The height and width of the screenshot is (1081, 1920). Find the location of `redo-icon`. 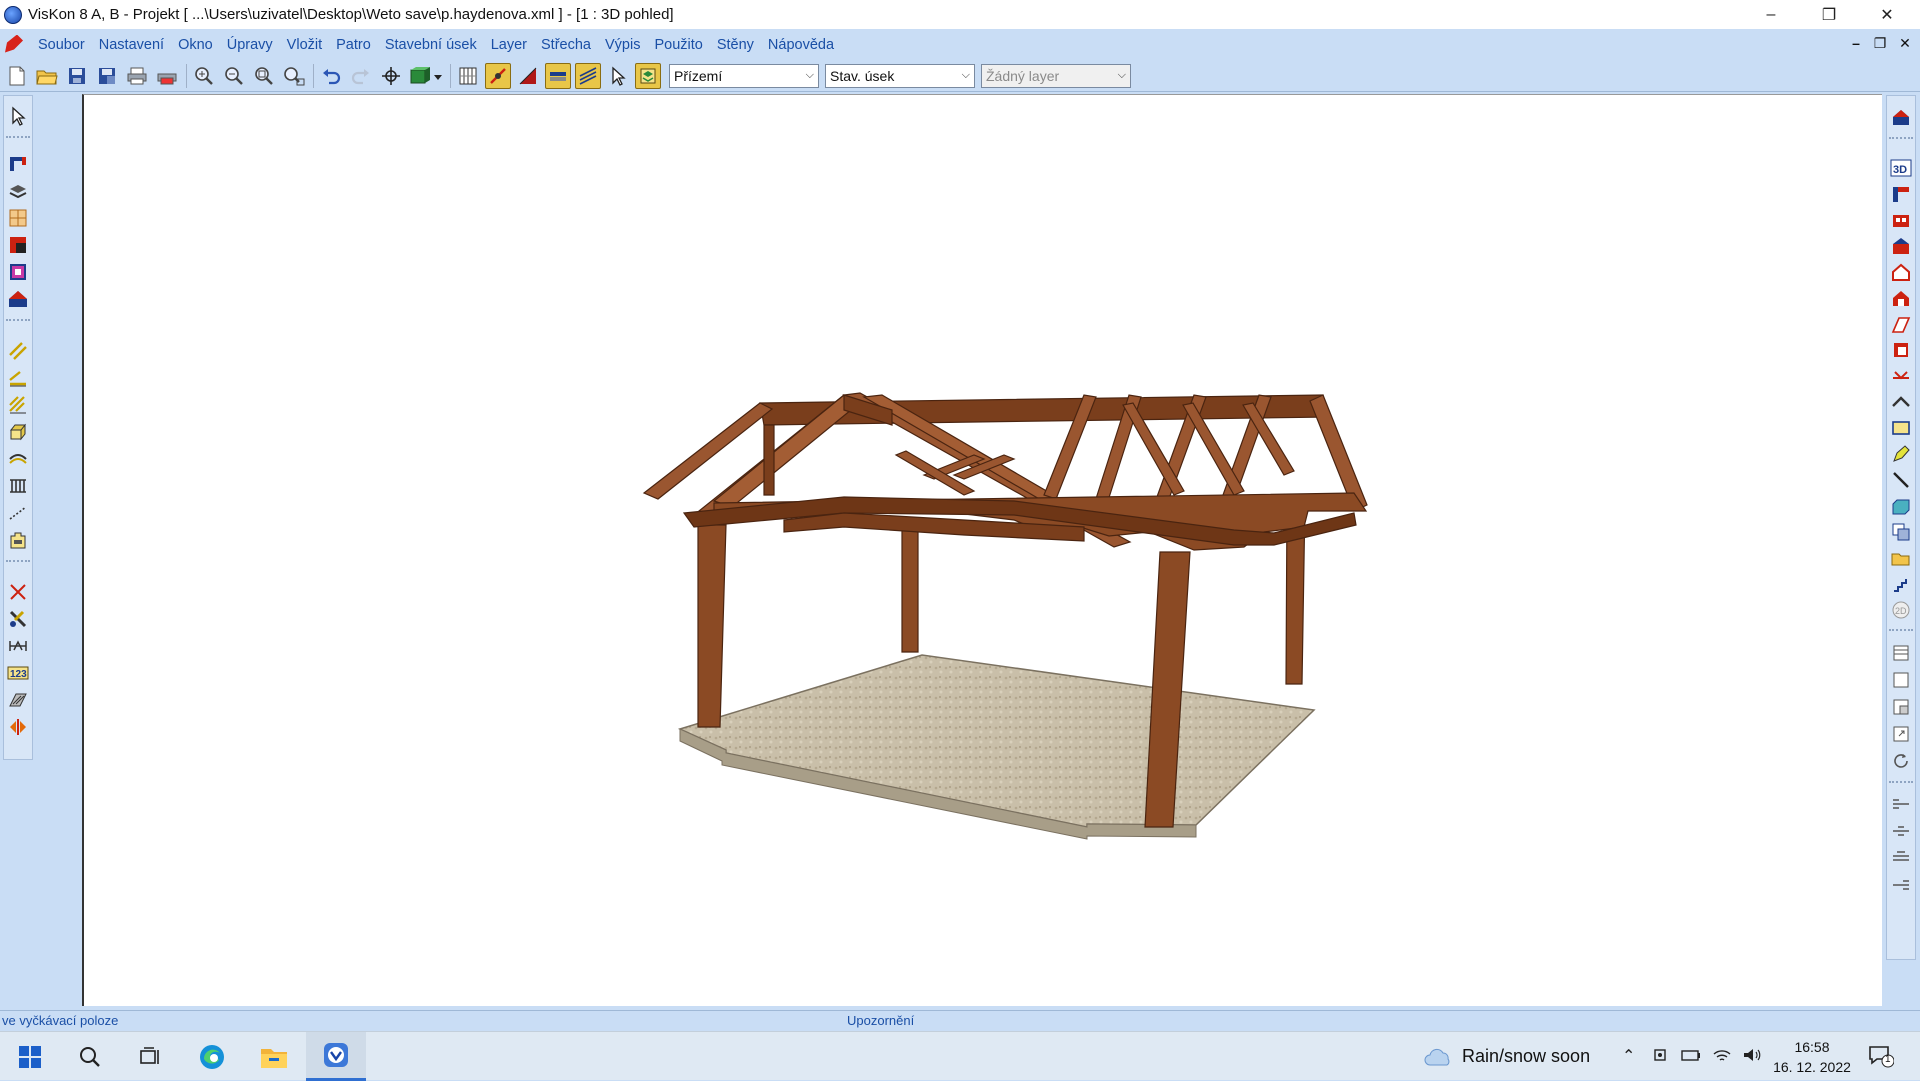

redo-icon is located at coordinates (361, 76).